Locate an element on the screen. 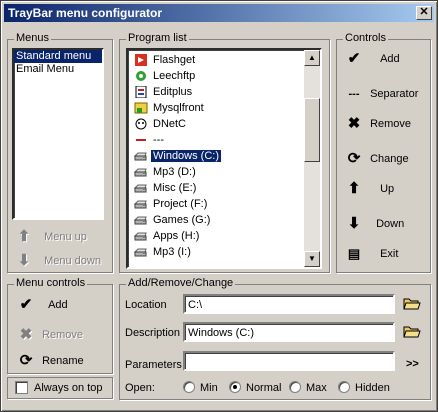 The width and height of the screenshot is (438, 412). program-list-item-label: Leechftp is located at coordinates (174, 76).